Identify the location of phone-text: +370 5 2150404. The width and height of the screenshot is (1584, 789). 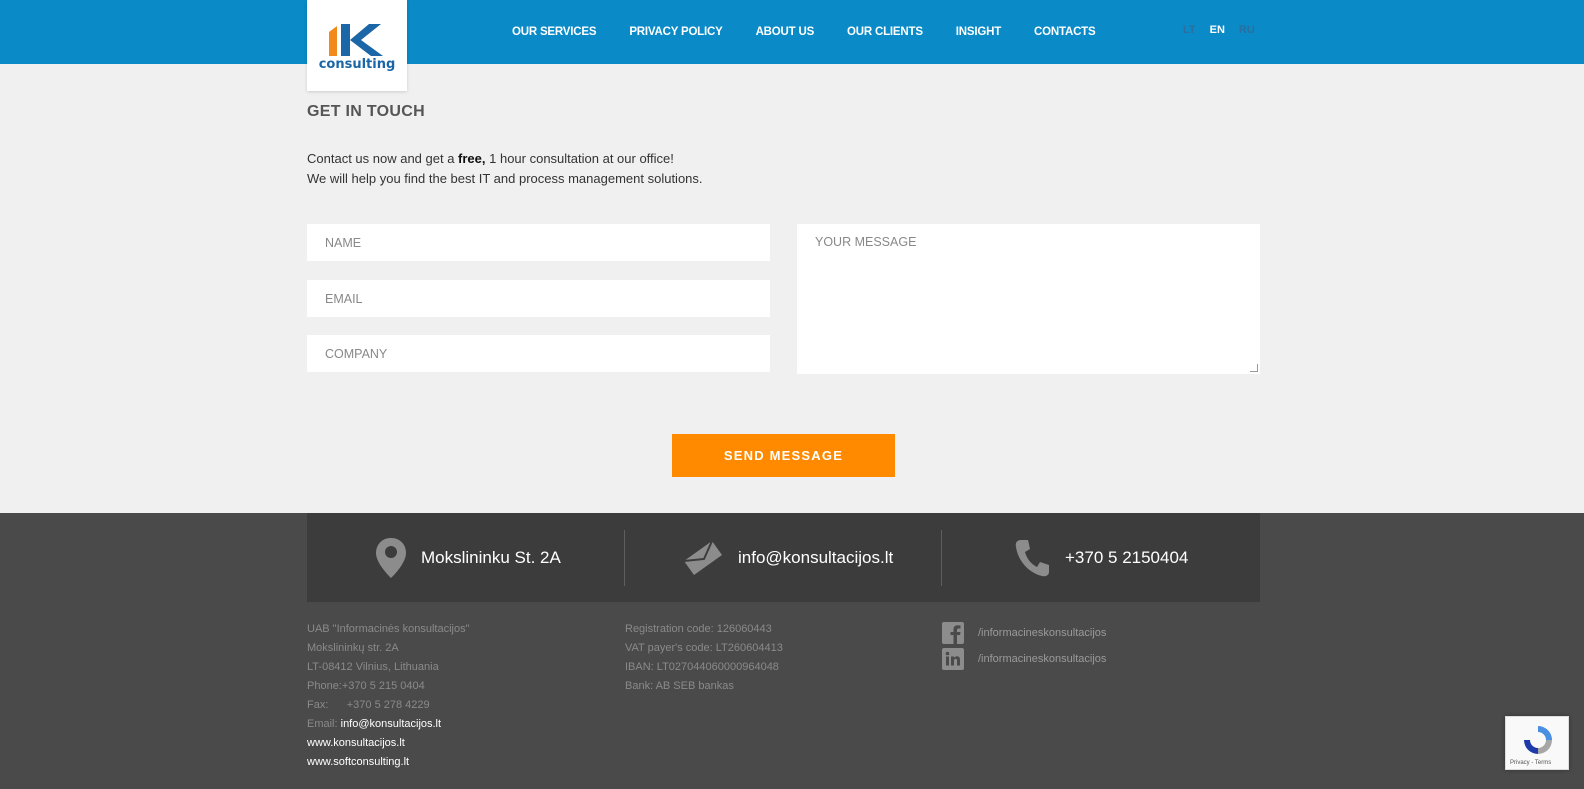
(1127, 557).